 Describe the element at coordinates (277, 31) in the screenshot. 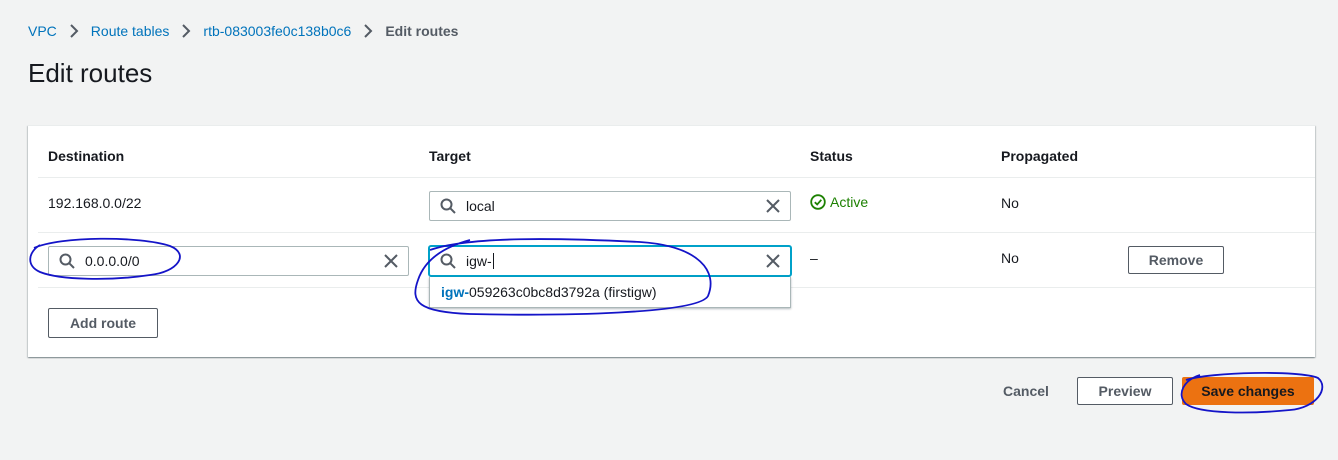

I see `breadcrumb-route-table-id: rtb-083003fe0c138b0c6` at that location.